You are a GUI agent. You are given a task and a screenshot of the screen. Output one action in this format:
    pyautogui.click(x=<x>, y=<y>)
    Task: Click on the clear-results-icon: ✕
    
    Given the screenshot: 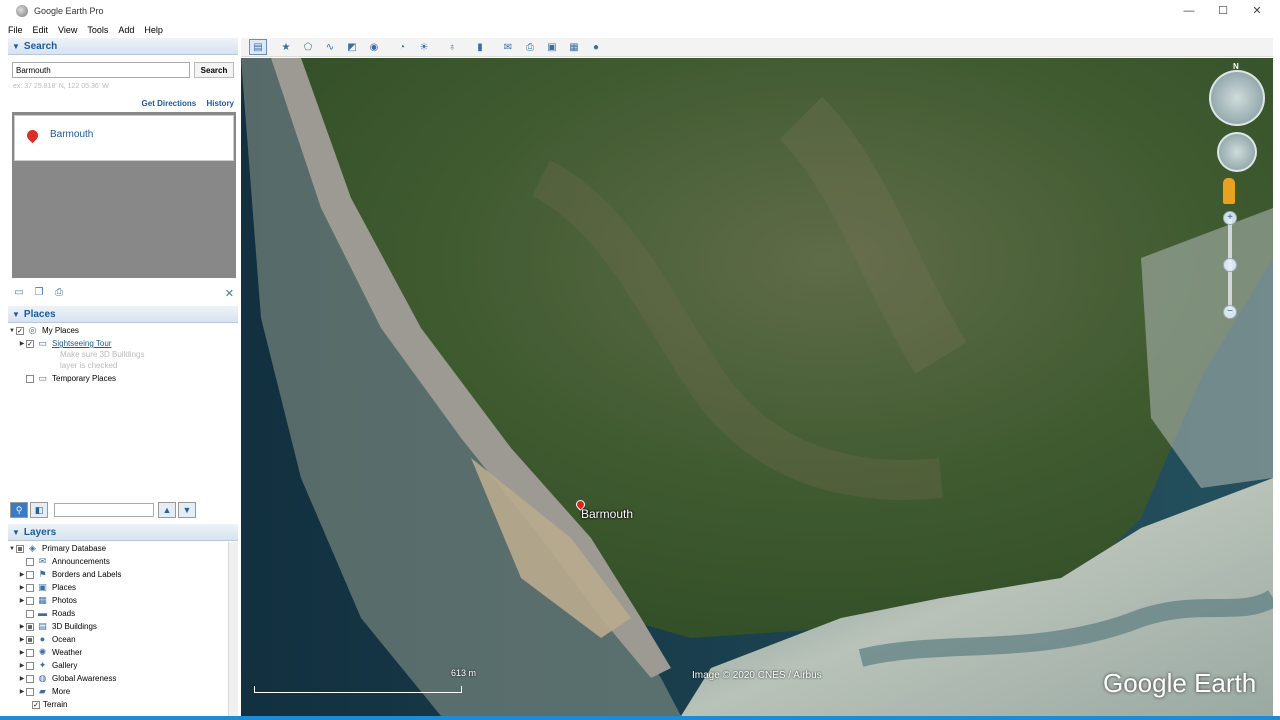 What is the action you would take?
    pyautogui.click(x=229, y=293)
    